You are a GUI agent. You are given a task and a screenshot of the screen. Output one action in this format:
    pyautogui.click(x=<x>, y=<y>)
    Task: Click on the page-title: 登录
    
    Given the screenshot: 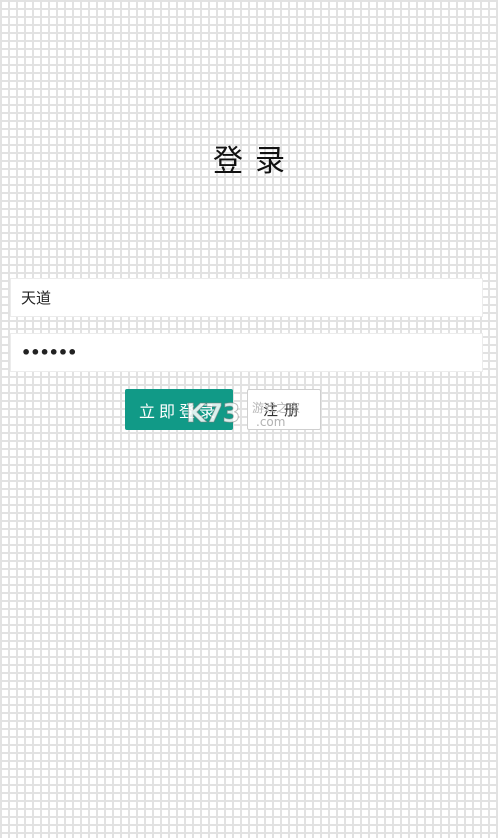 What is the action you would take?
    pyautogui.click(x=255, y=161)
    